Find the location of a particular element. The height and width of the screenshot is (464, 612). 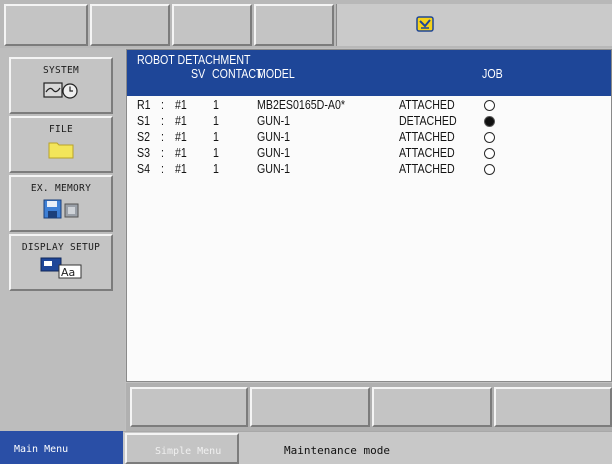

display-font-icon: Aa is located at coordinates (61, 268).